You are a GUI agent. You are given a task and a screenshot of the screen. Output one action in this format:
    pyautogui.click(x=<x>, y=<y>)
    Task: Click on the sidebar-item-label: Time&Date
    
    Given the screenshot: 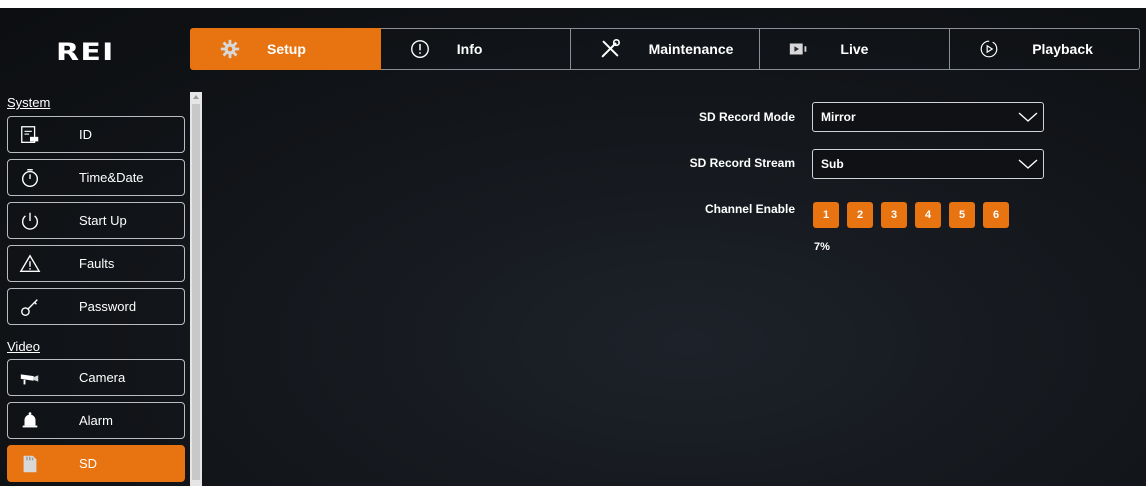 What is the action you would take?
    pyautogui.click(x=111, y=177)
    